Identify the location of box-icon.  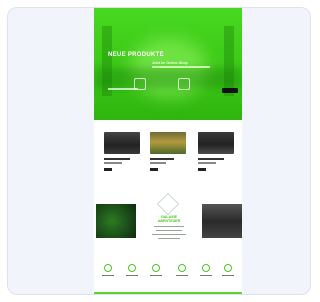
(206, 268).